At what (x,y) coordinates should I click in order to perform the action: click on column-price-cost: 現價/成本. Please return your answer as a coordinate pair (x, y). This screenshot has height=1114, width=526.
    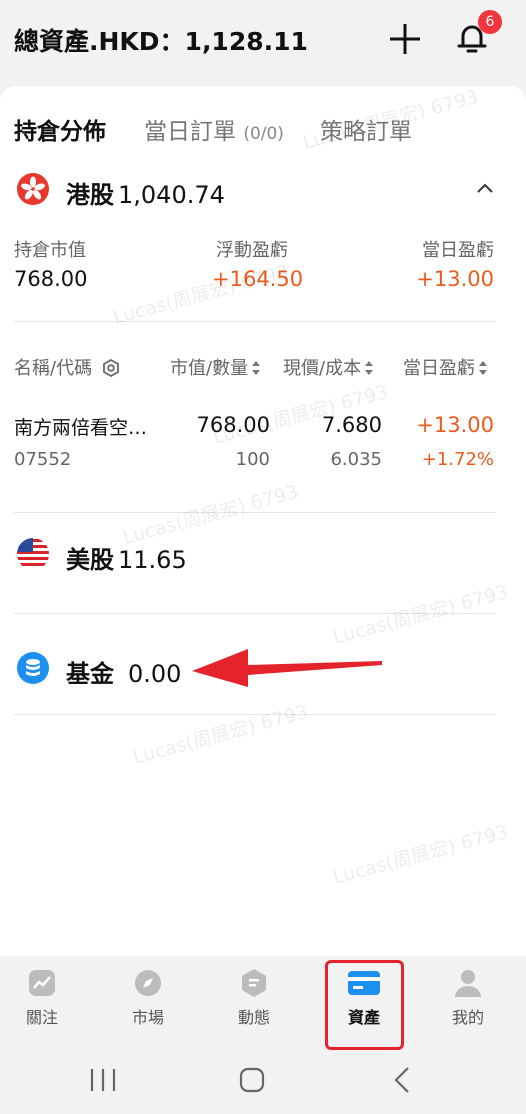
    Looking at the image, I should click on (328, 367).